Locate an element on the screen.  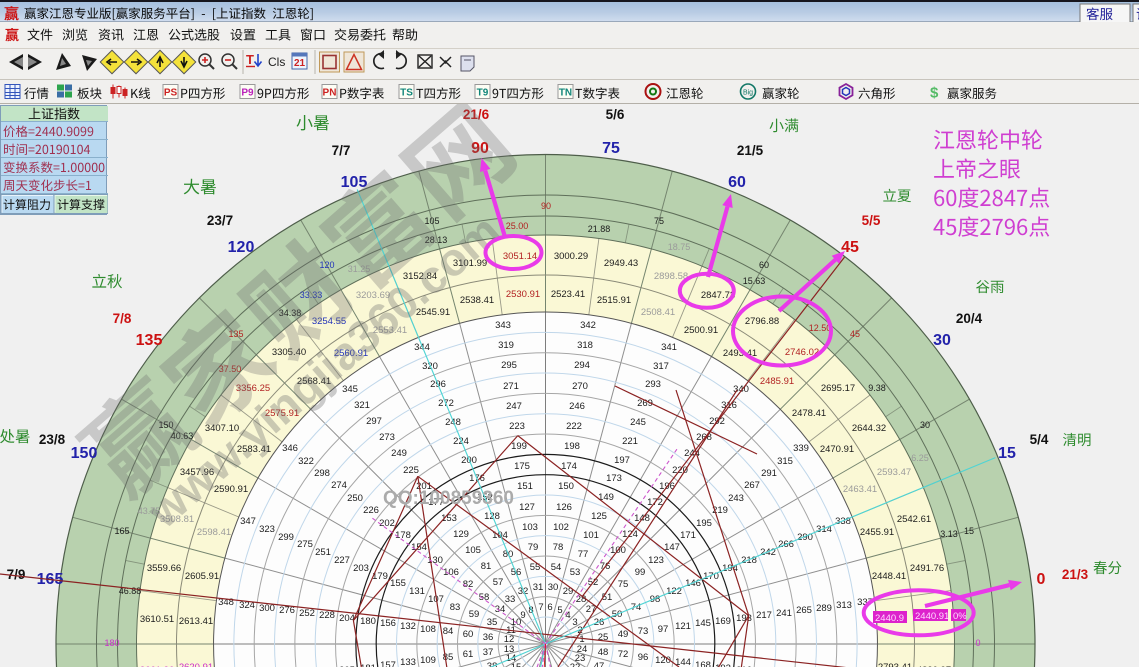
svg-text: 53 is located at coordinates (575, 572).